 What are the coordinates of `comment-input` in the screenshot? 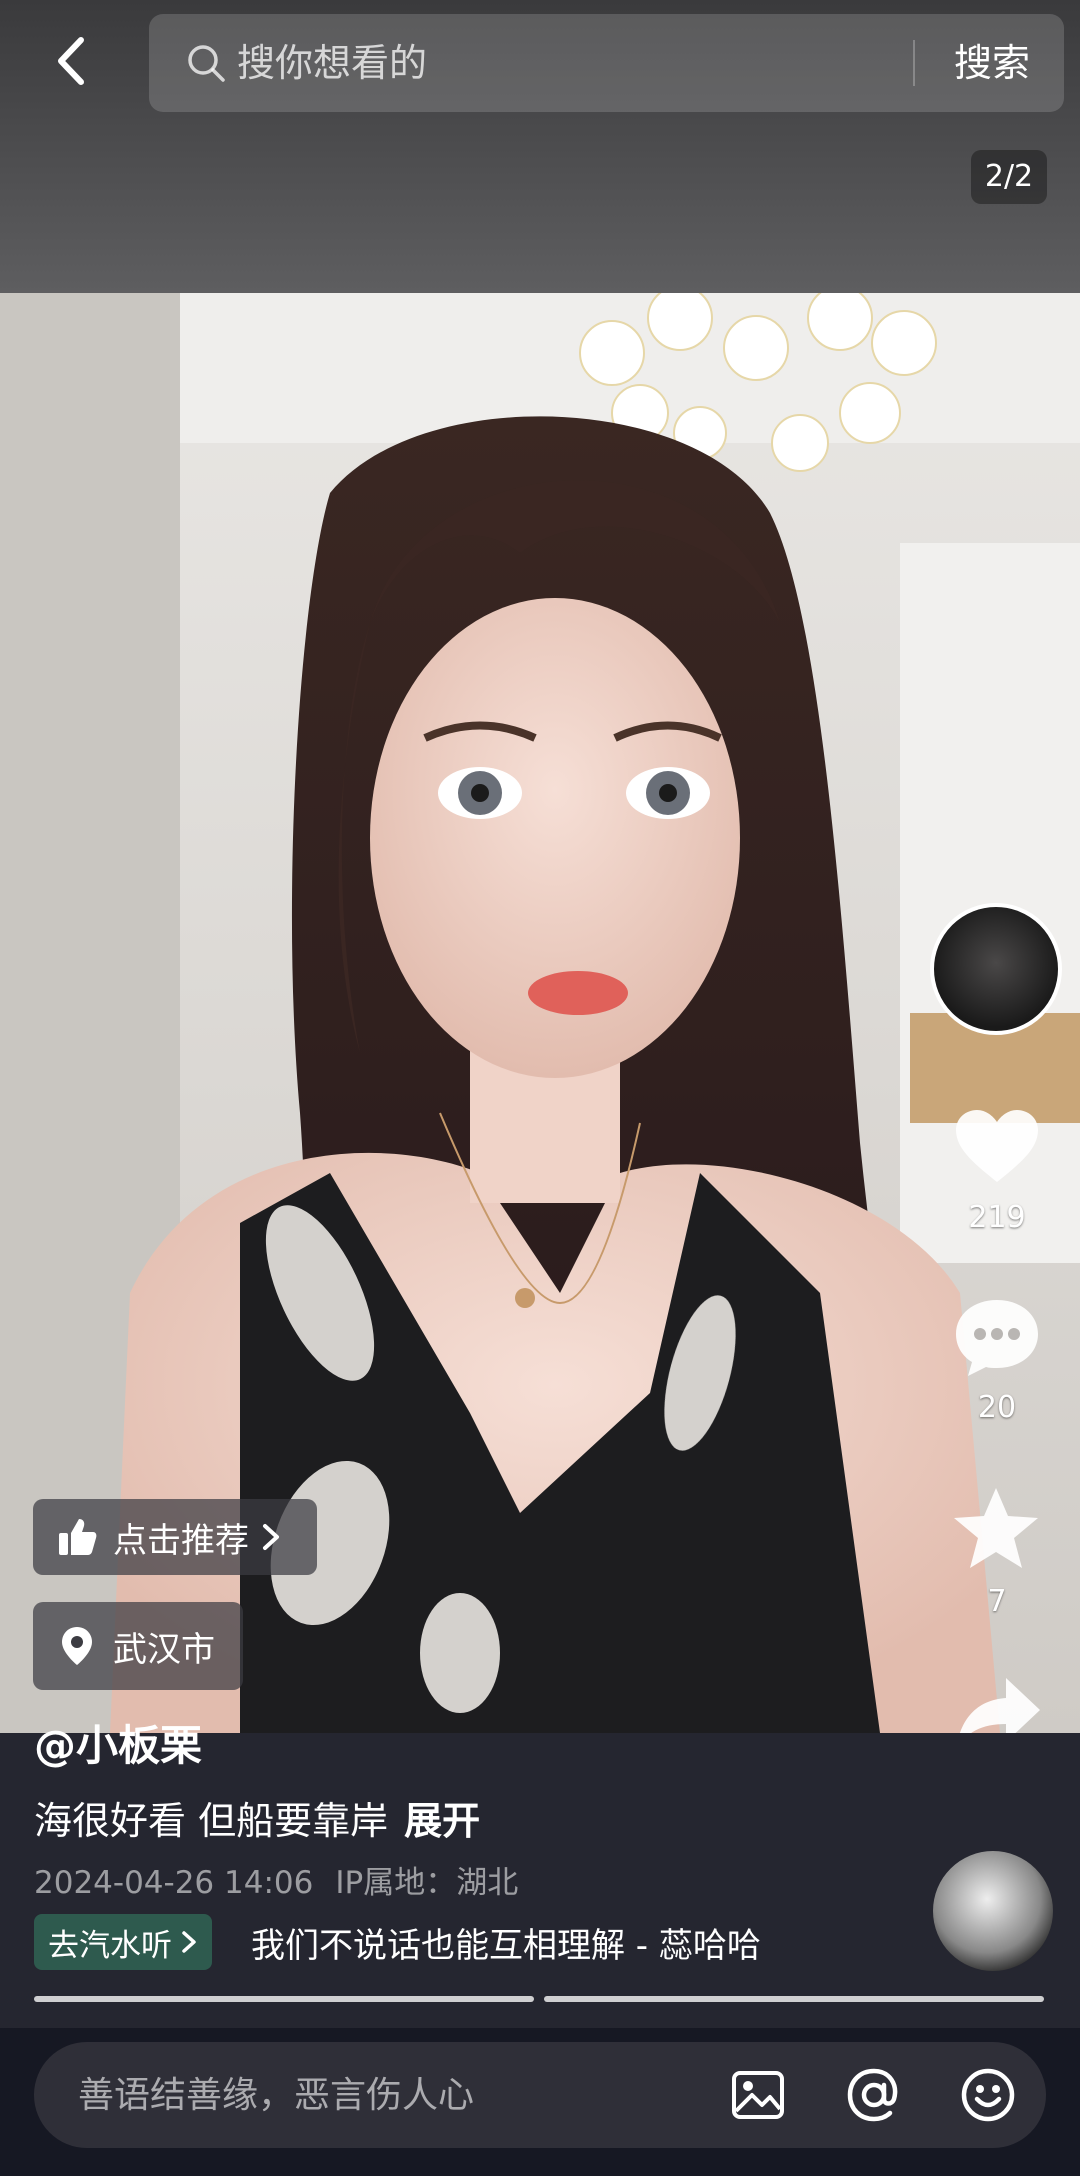 It's located at (388, 2095).